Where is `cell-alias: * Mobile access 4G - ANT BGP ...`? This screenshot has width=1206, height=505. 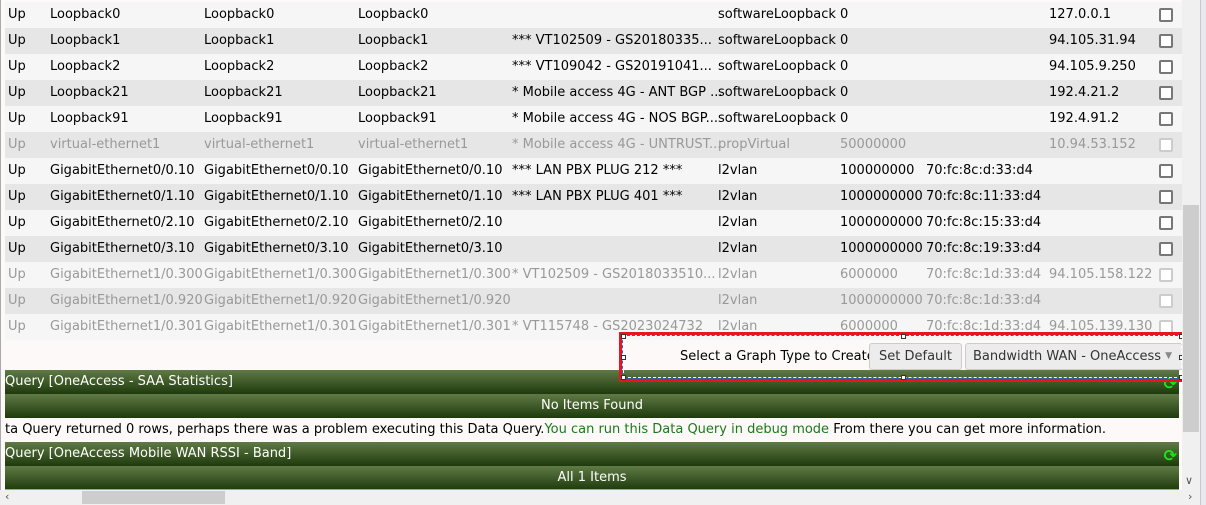
cell-alias: * Mobile access 4G - ANT BGP ... is located at coordinates (617, 92).